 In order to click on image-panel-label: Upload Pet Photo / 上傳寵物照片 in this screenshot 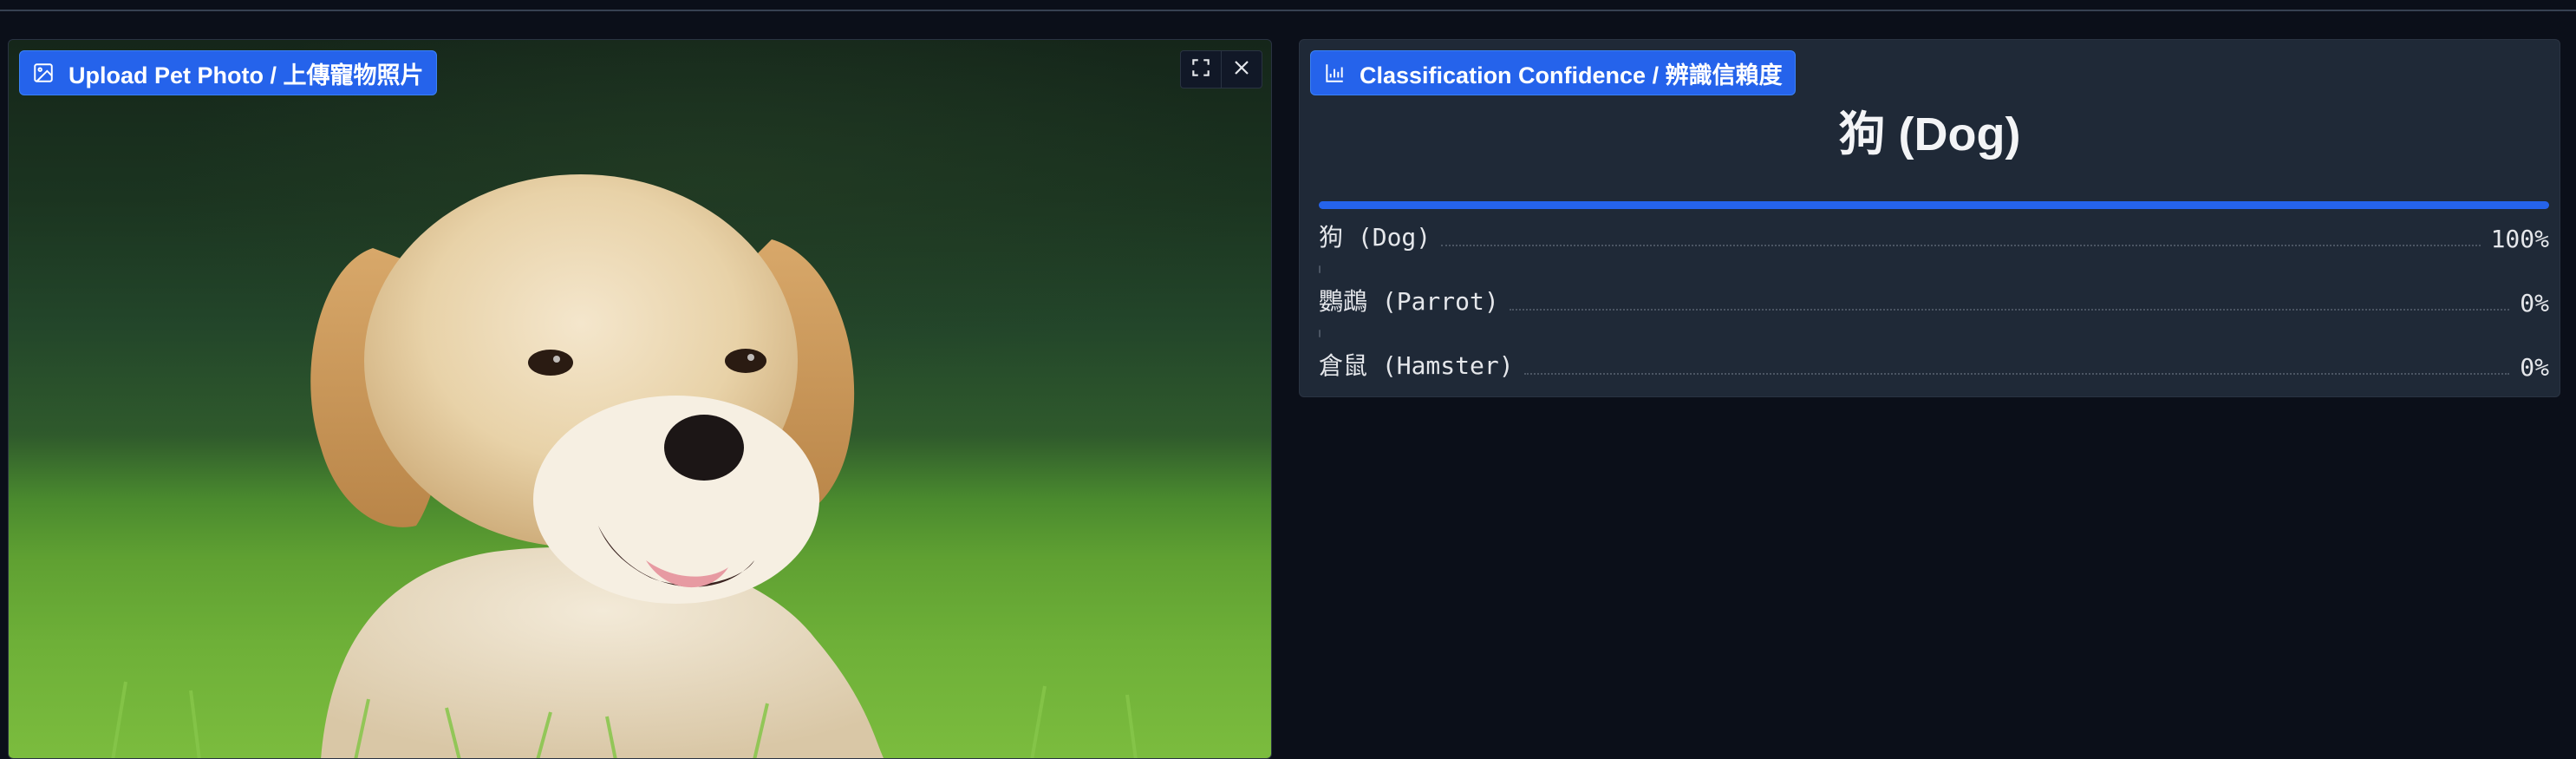, I will do `click(228, 72)`.